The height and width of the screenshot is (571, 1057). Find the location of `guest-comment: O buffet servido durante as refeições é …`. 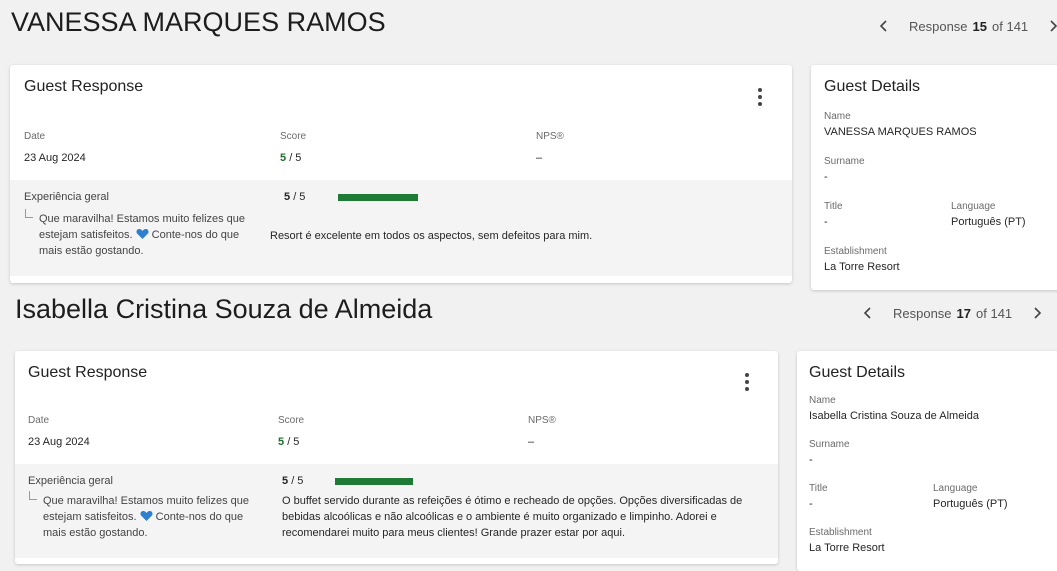

guest-comment: O buffet servido durante as refeições é … is located at coordinates (528, 517).